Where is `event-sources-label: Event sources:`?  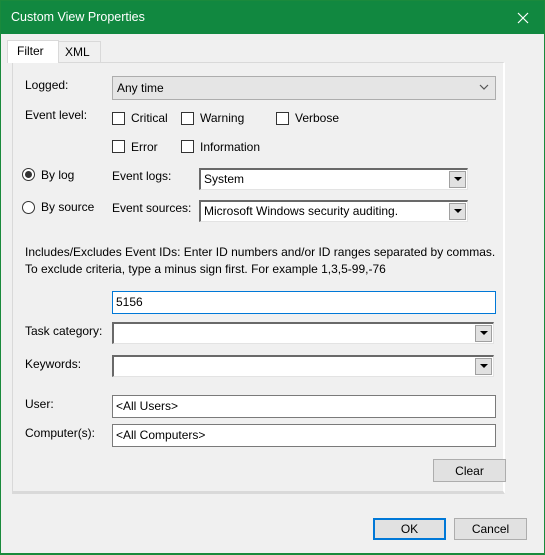
event-sources-label: Event sources: is located at coordinates (152, 208).